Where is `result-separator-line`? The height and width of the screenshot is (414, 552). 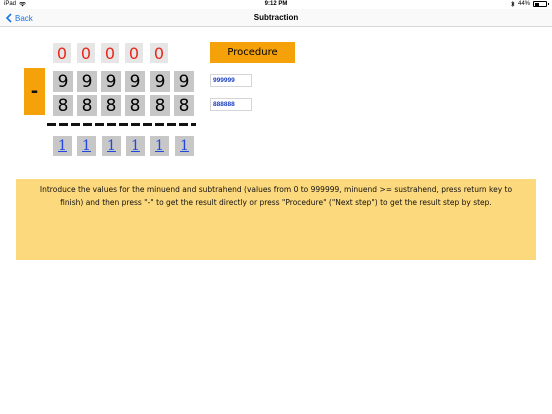
result-separator-line is located at coordinates (121, 124).